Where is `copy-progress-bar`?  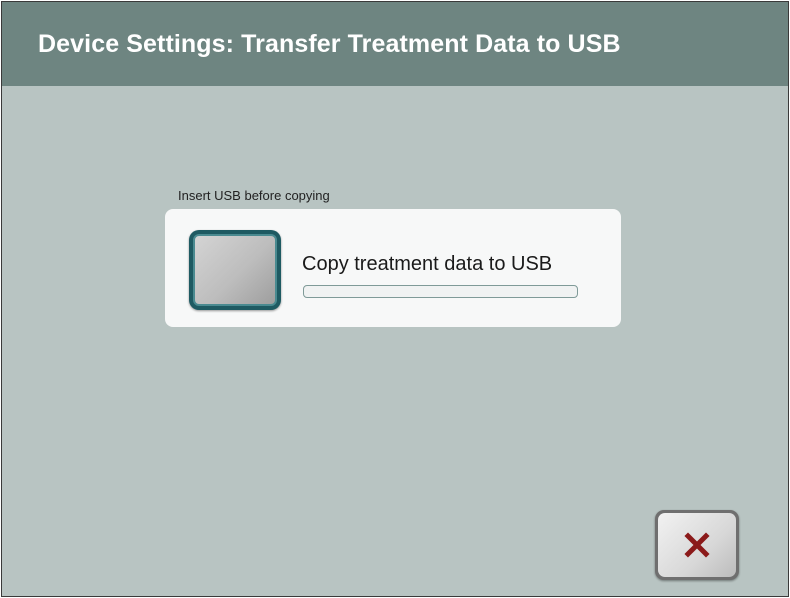
copy-progress-bar is located at coordinates (440, 291).